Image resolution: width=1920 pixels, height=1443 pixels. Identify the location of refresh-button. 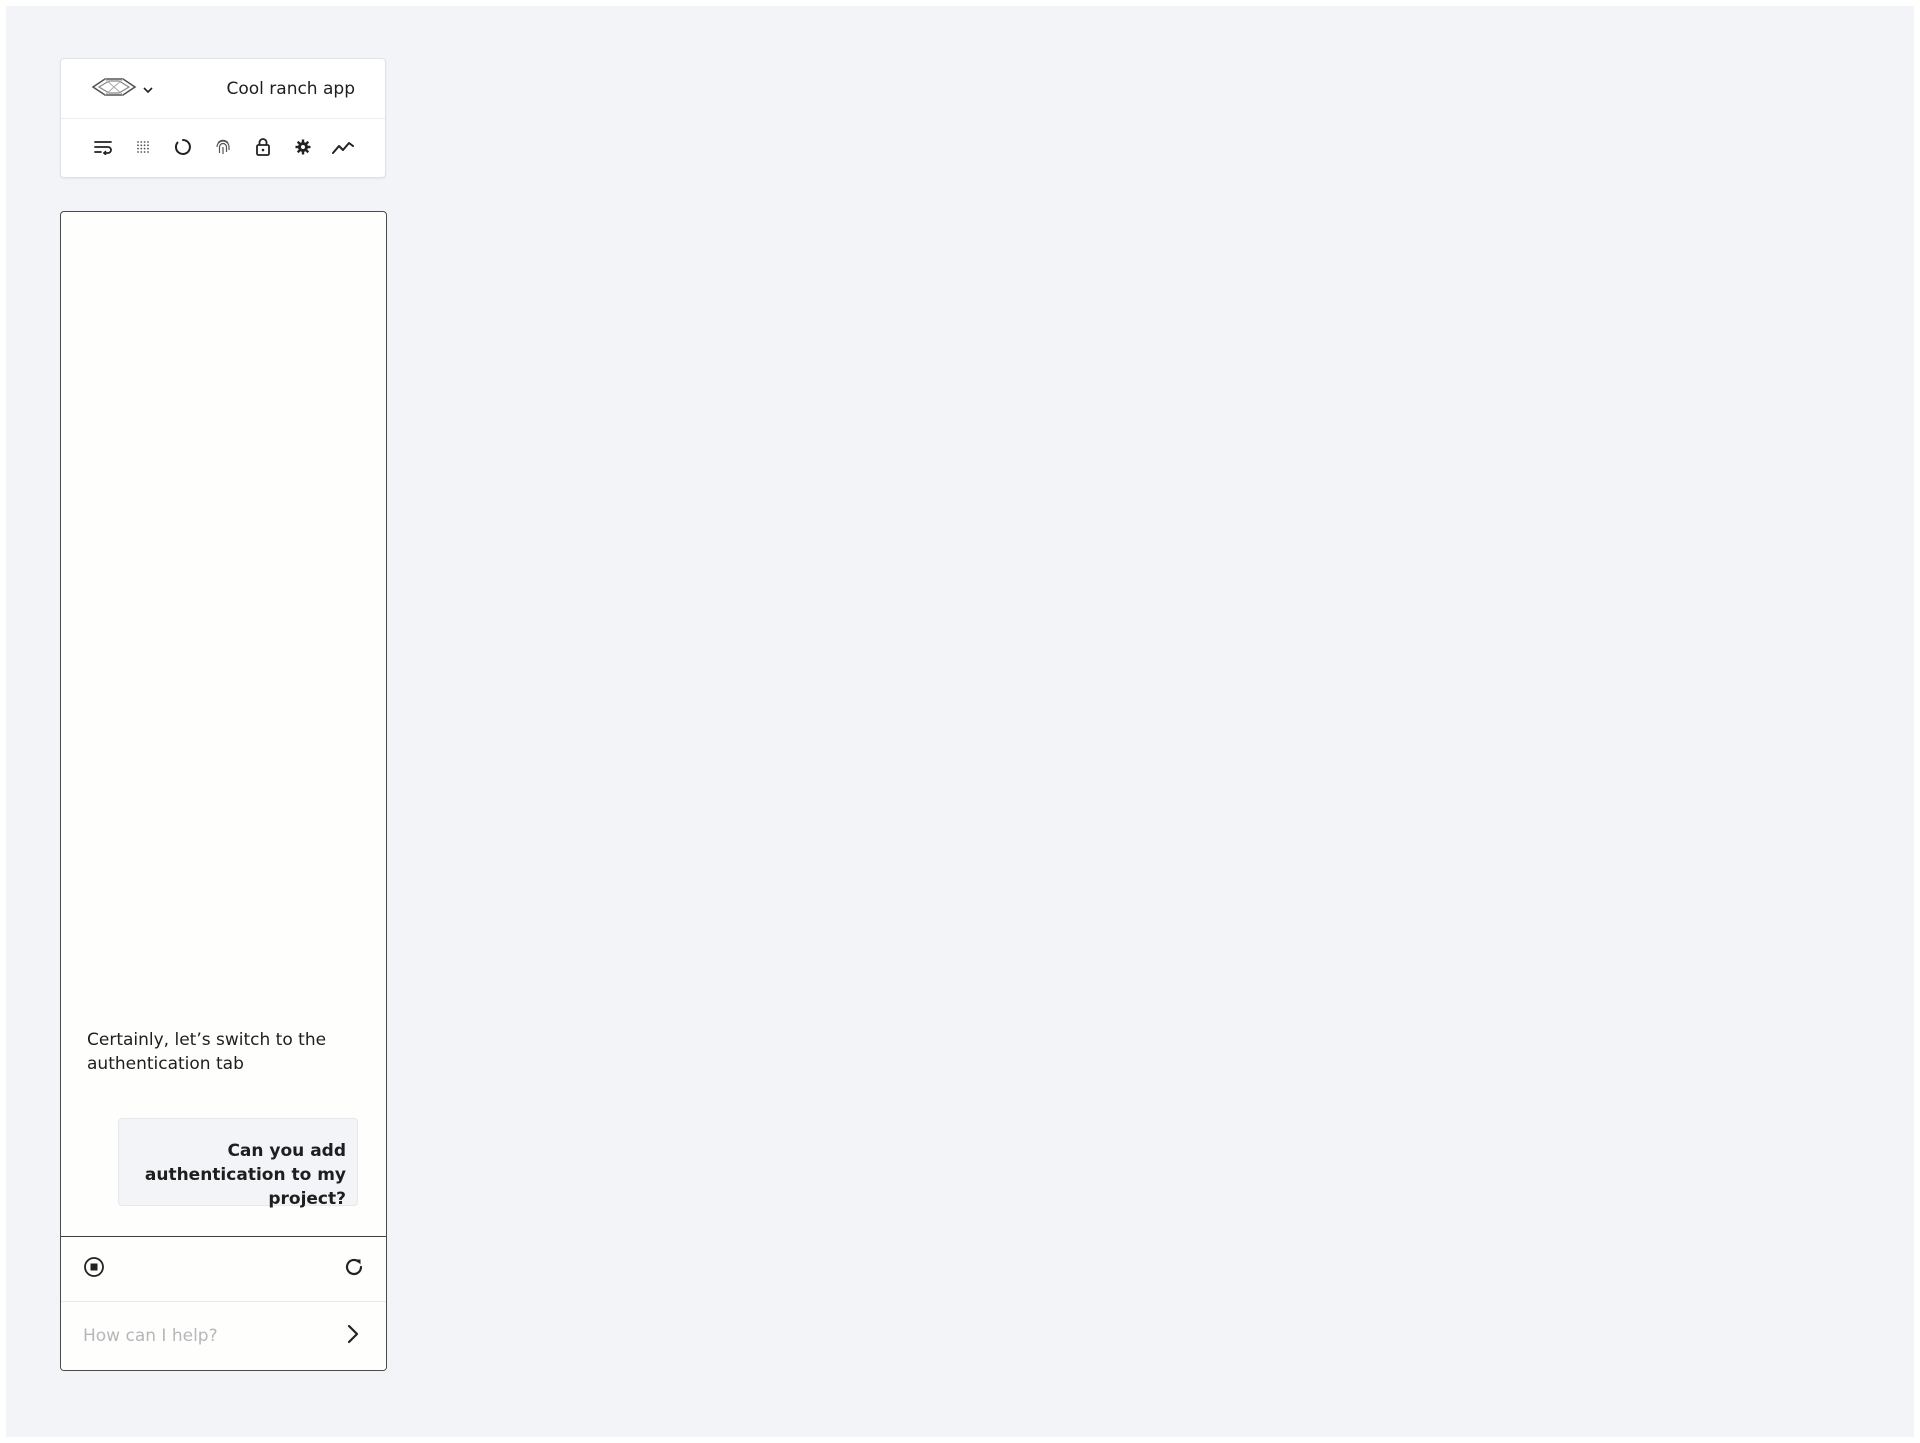
(354, 1269).